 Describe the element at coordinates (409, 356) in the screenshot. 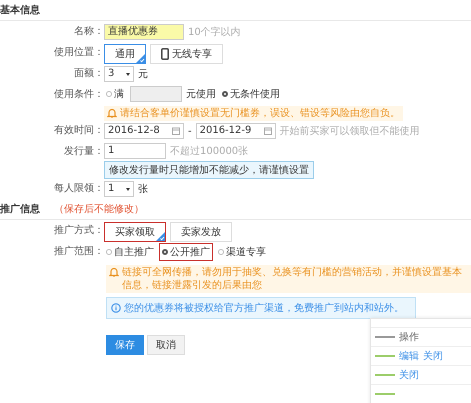

I see `preview-text: 编辑` at that location.